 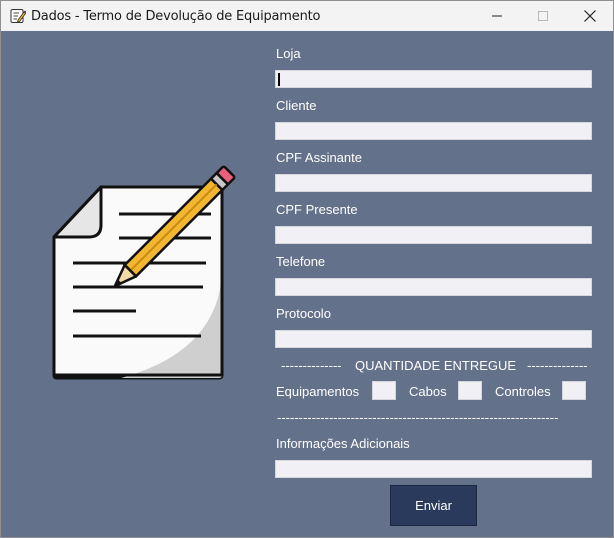 I want to click on loja-input, so click(x=433, y=79).